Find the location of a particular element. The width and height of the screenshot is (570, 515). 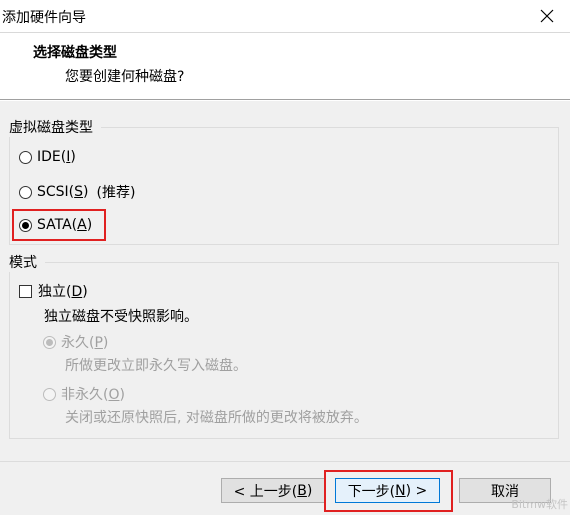

independent-description: 独立磁盘不受快照影响。 is located at coordinates (121, 317).